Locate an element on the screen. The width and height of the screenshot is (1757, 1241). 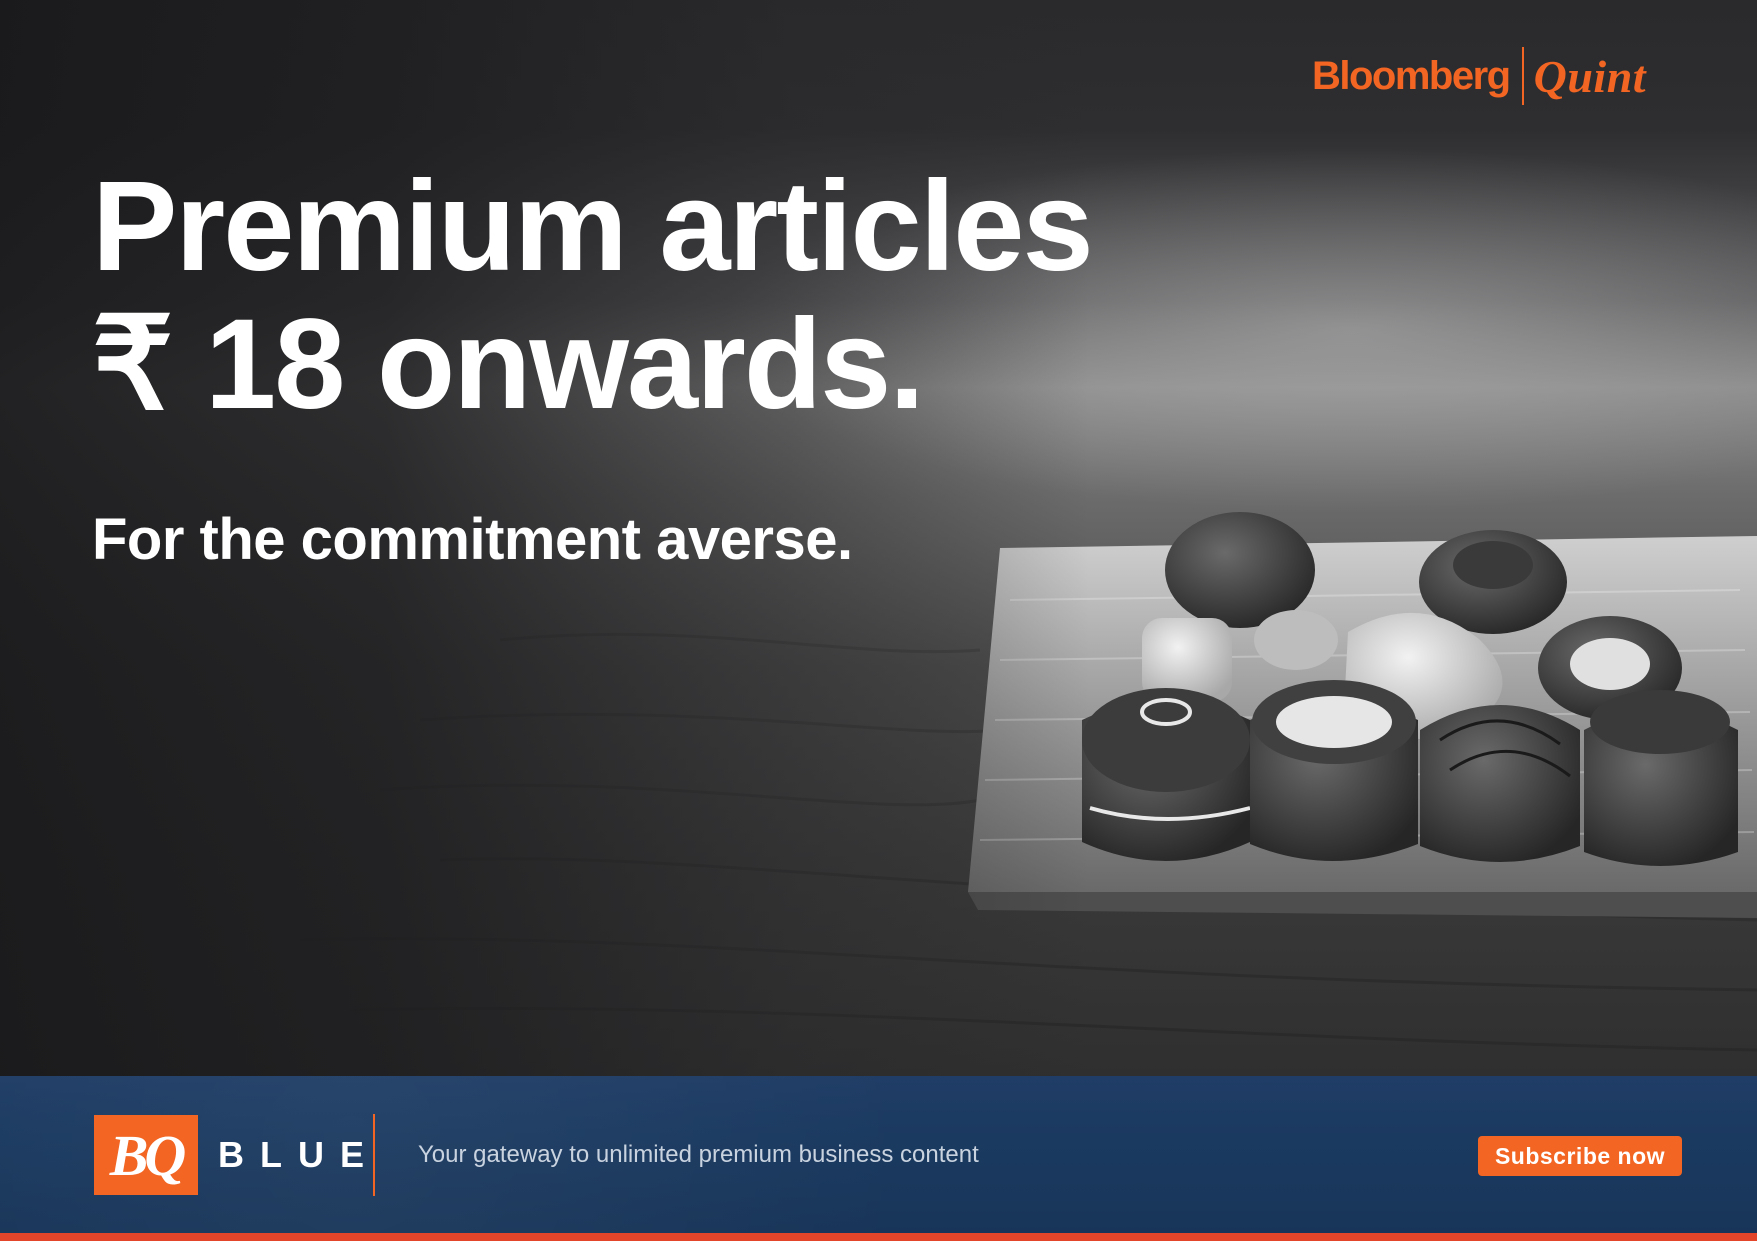
bloomberg-quint-logo: Bloomberg Quint is located at coordinates (1479, 76).